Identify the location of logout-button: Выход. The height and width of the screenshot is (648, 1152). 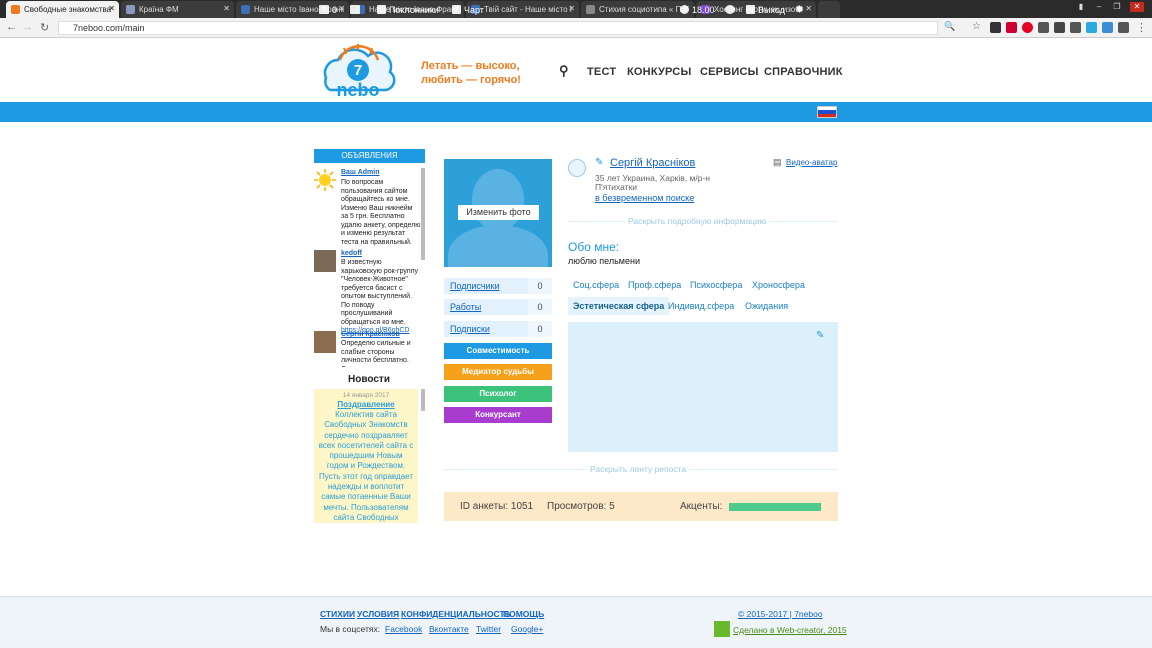
(765, 10).